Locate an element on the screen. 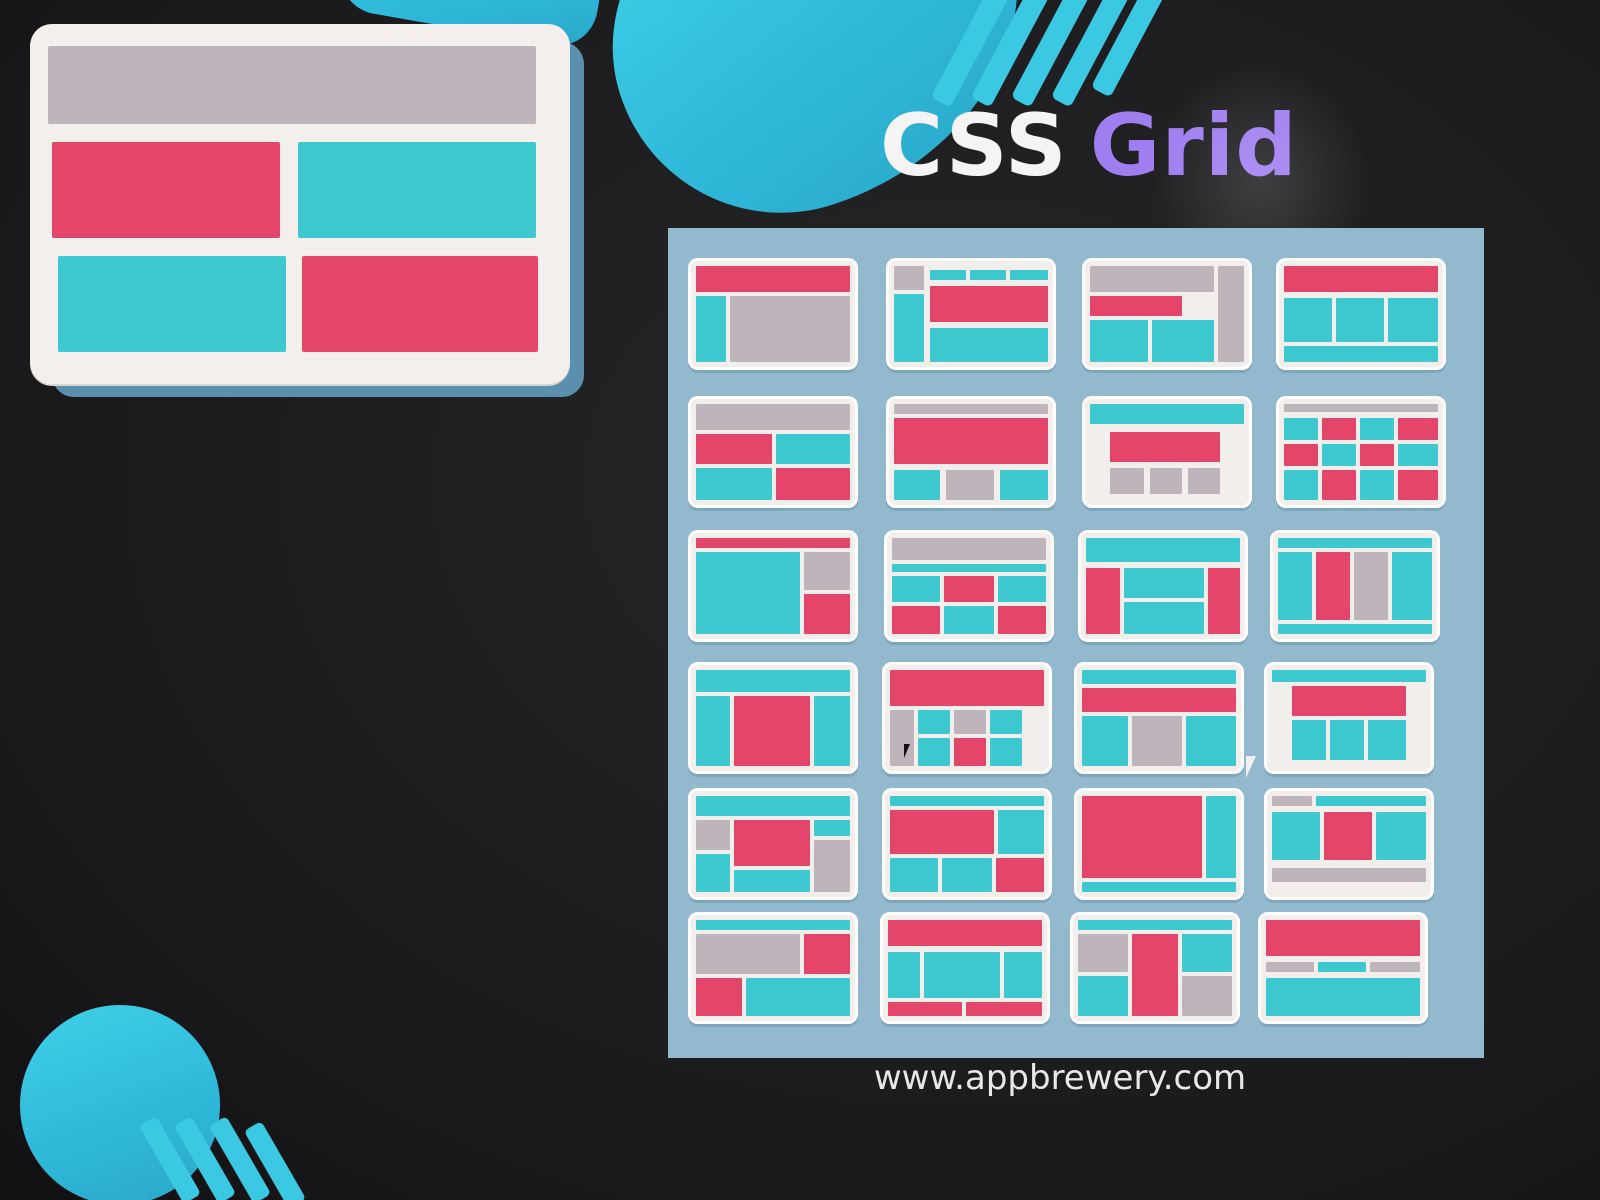 This screenshot has height=1200, width=1600. decorative-blob-bottom is located at coordinates (120, 1102).